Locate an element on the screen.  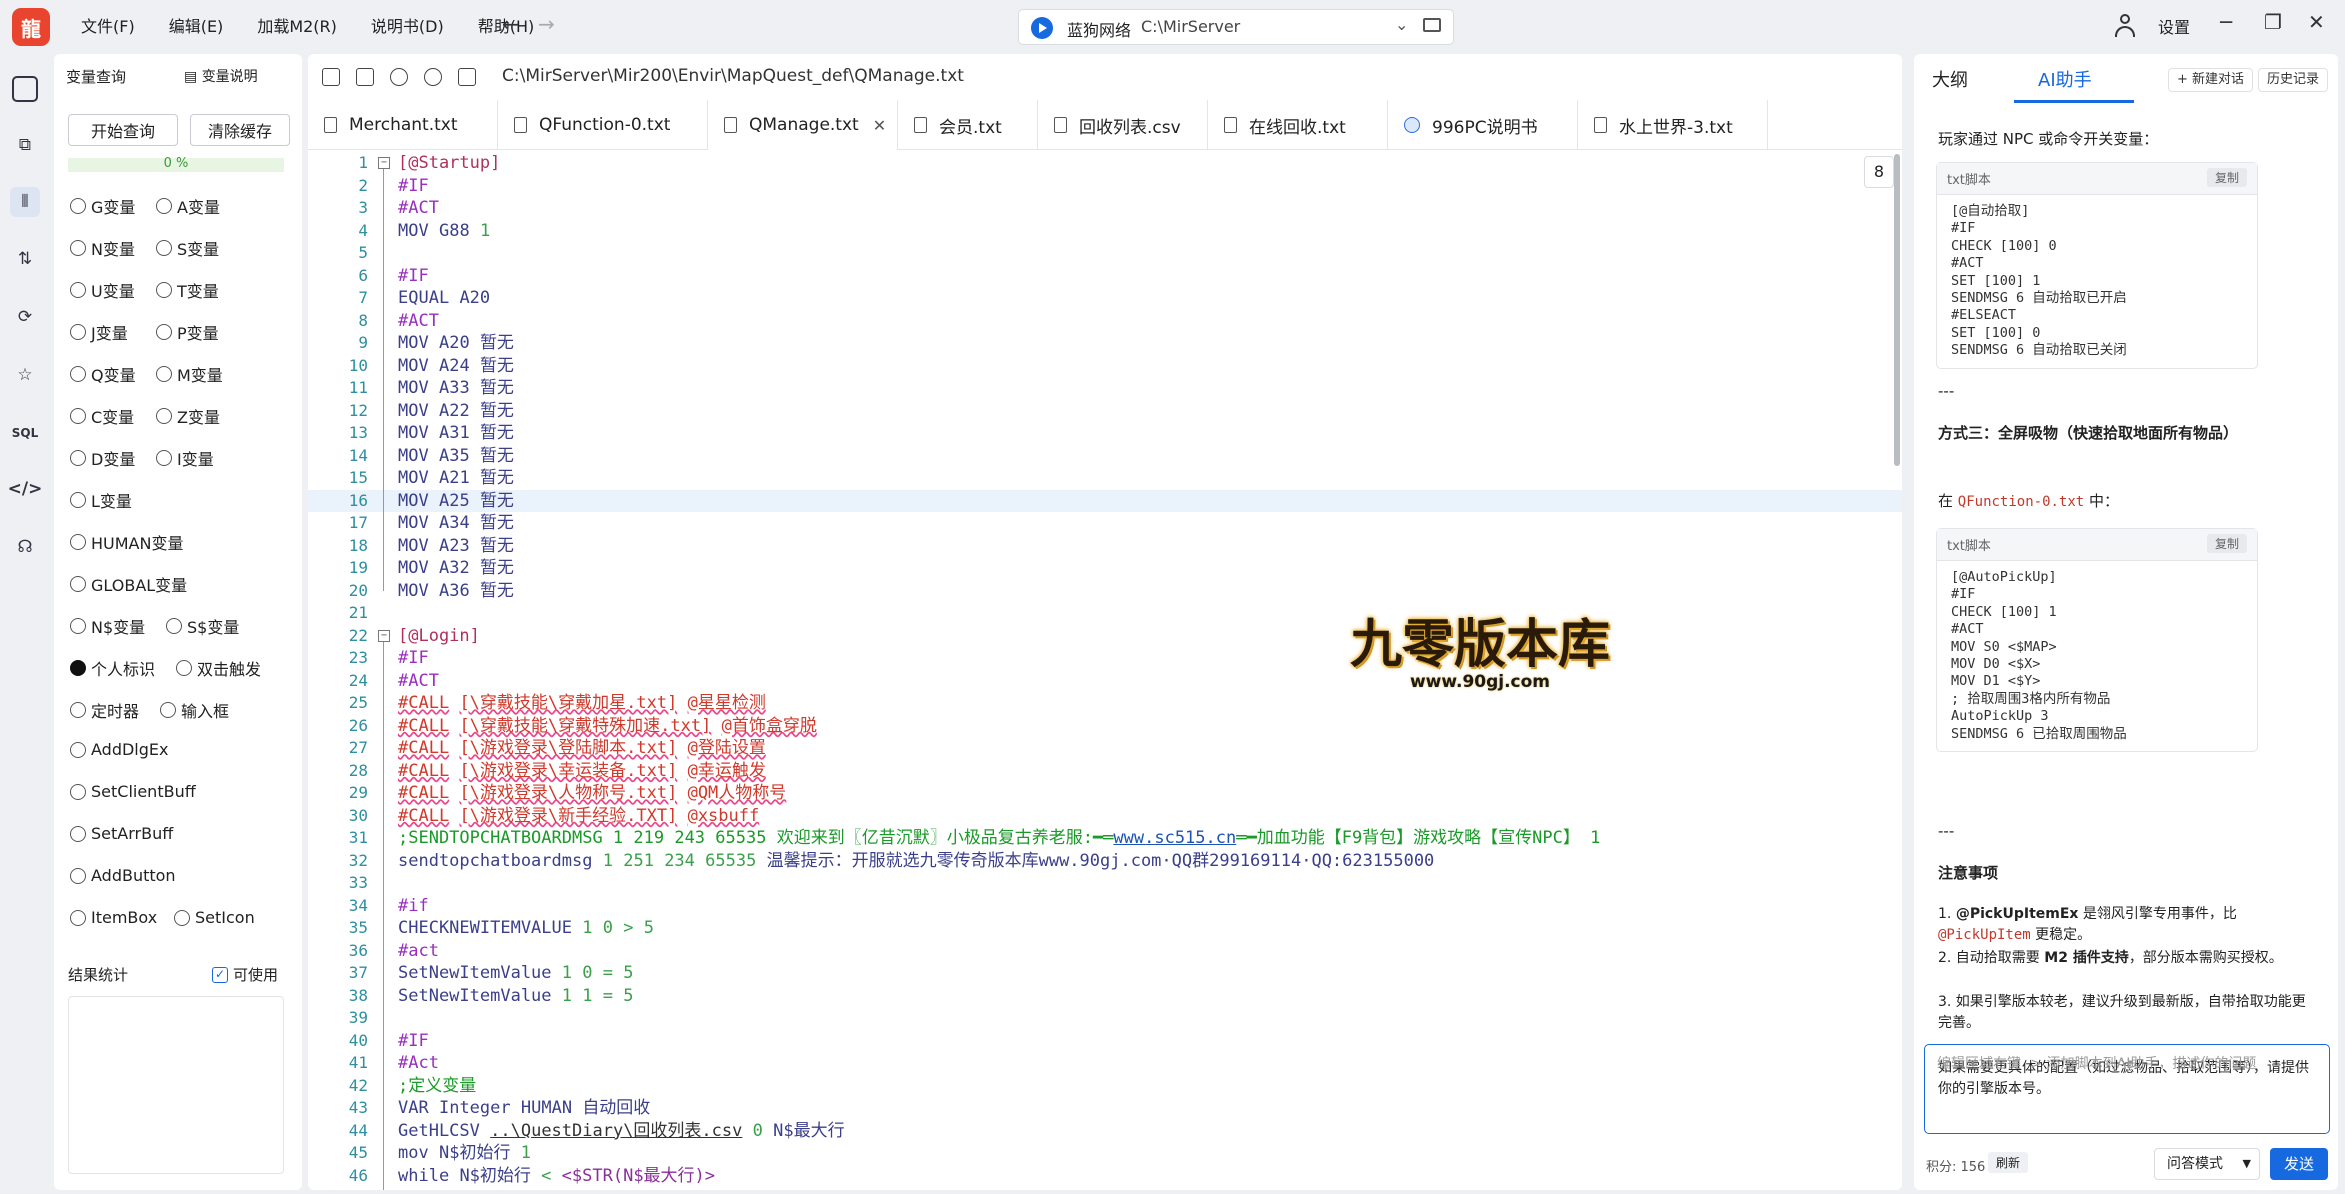
radio-n-dollar-var: N$变量 is located at coordinates (107, 626).